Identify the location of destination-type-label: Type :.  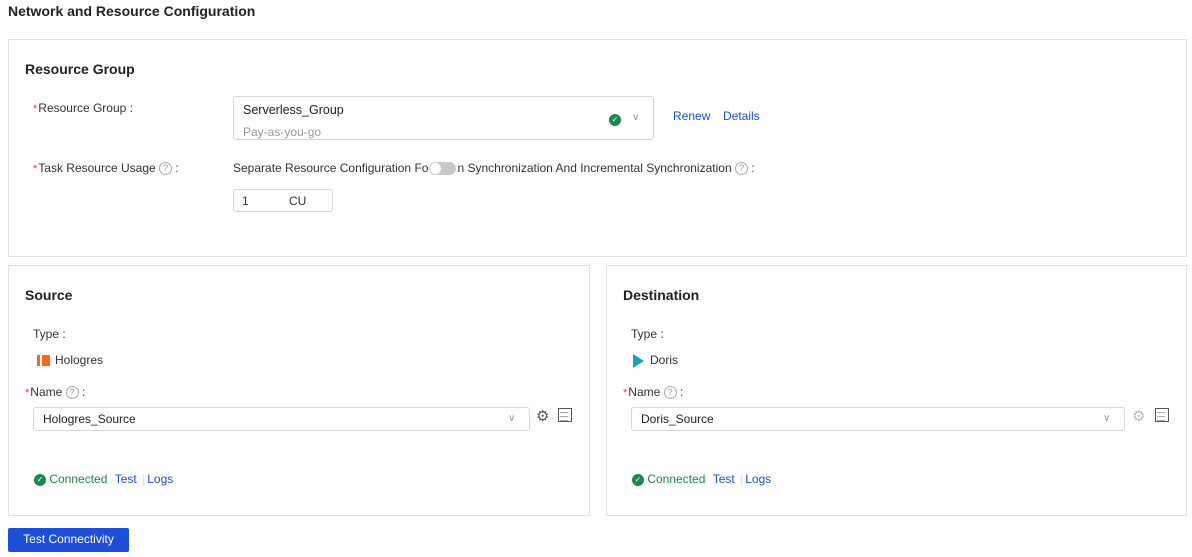
(647, 334).